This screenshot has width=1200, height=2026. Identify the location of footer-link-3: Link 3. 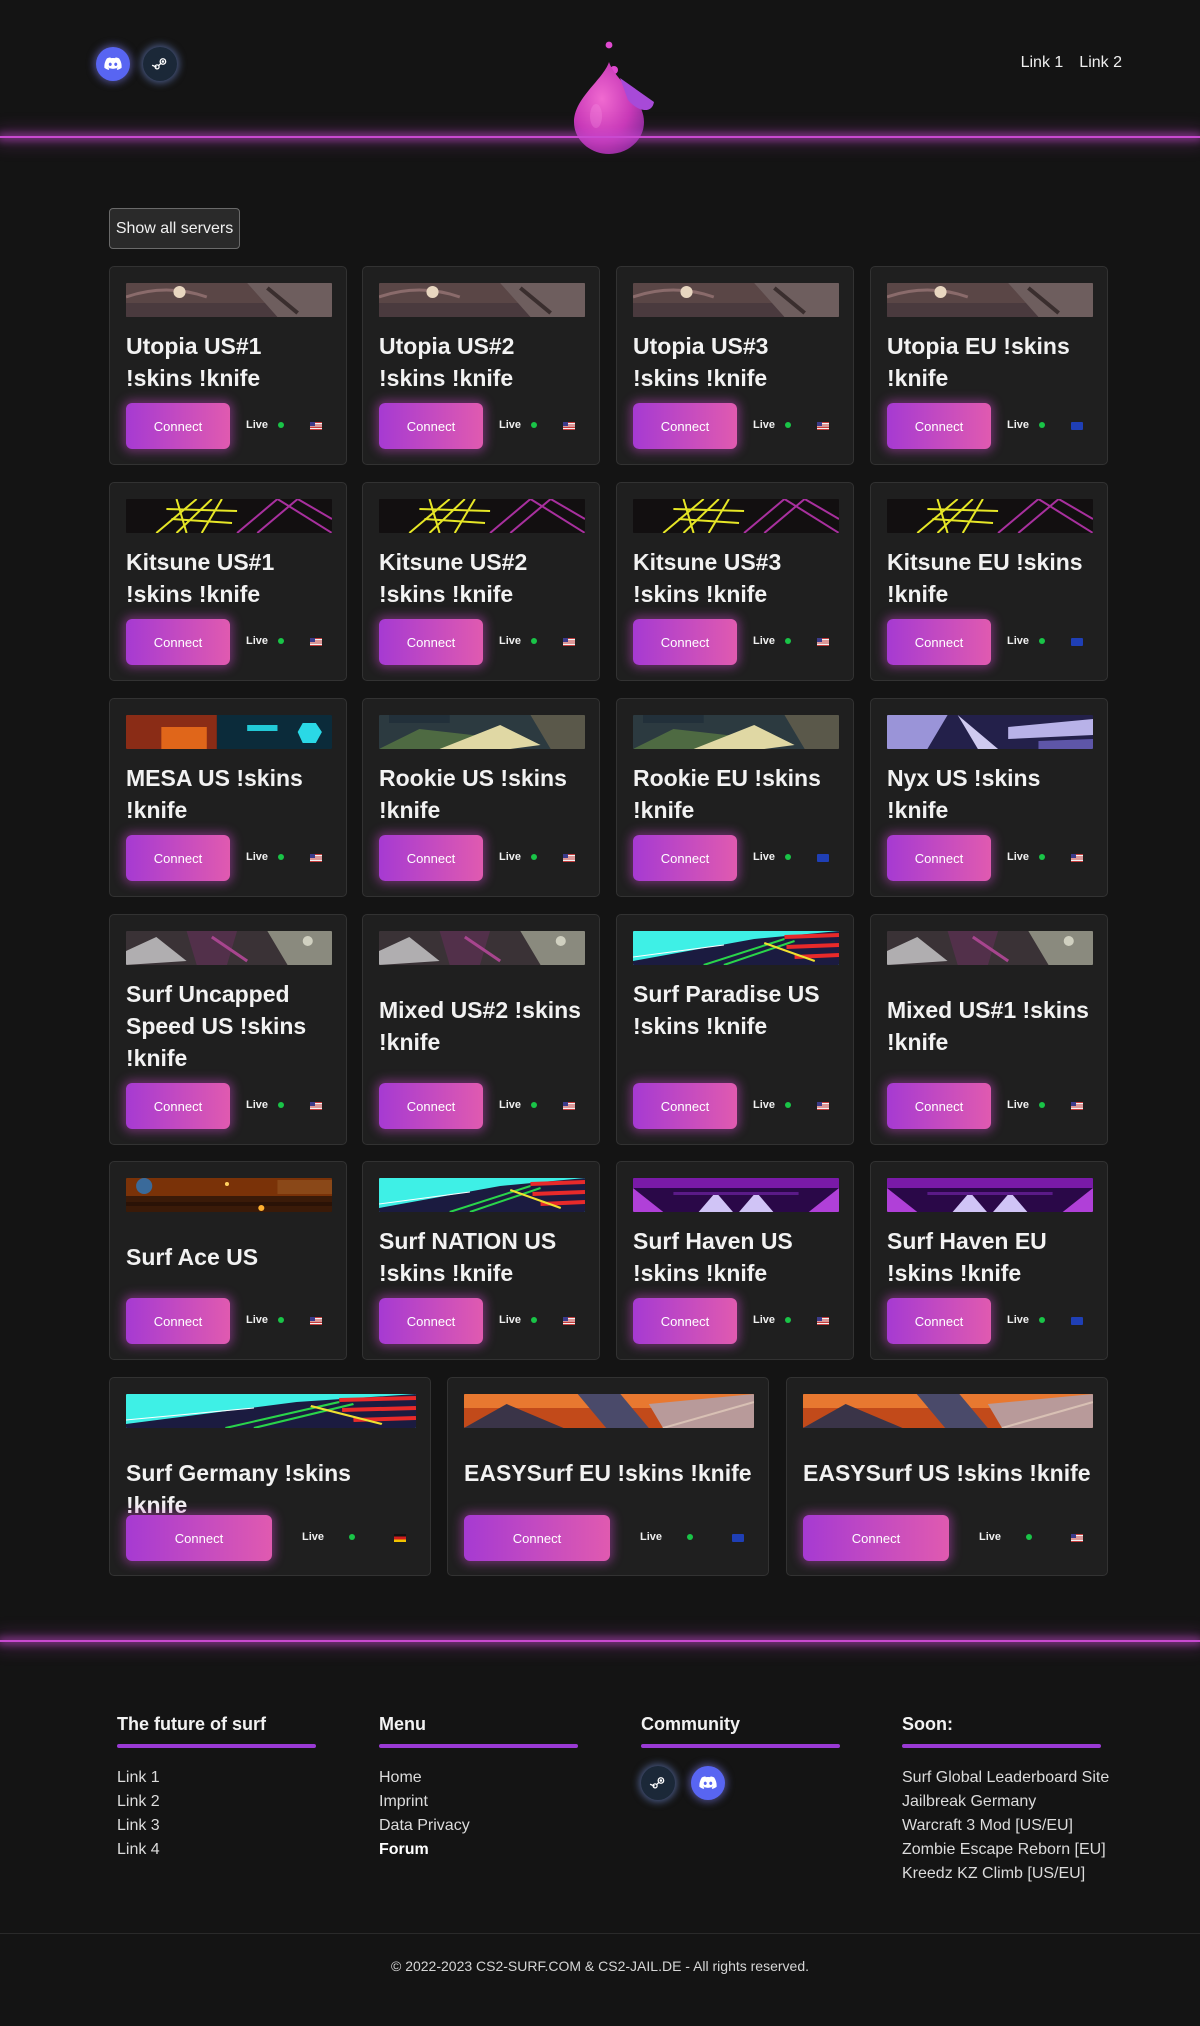
(217, 1826).